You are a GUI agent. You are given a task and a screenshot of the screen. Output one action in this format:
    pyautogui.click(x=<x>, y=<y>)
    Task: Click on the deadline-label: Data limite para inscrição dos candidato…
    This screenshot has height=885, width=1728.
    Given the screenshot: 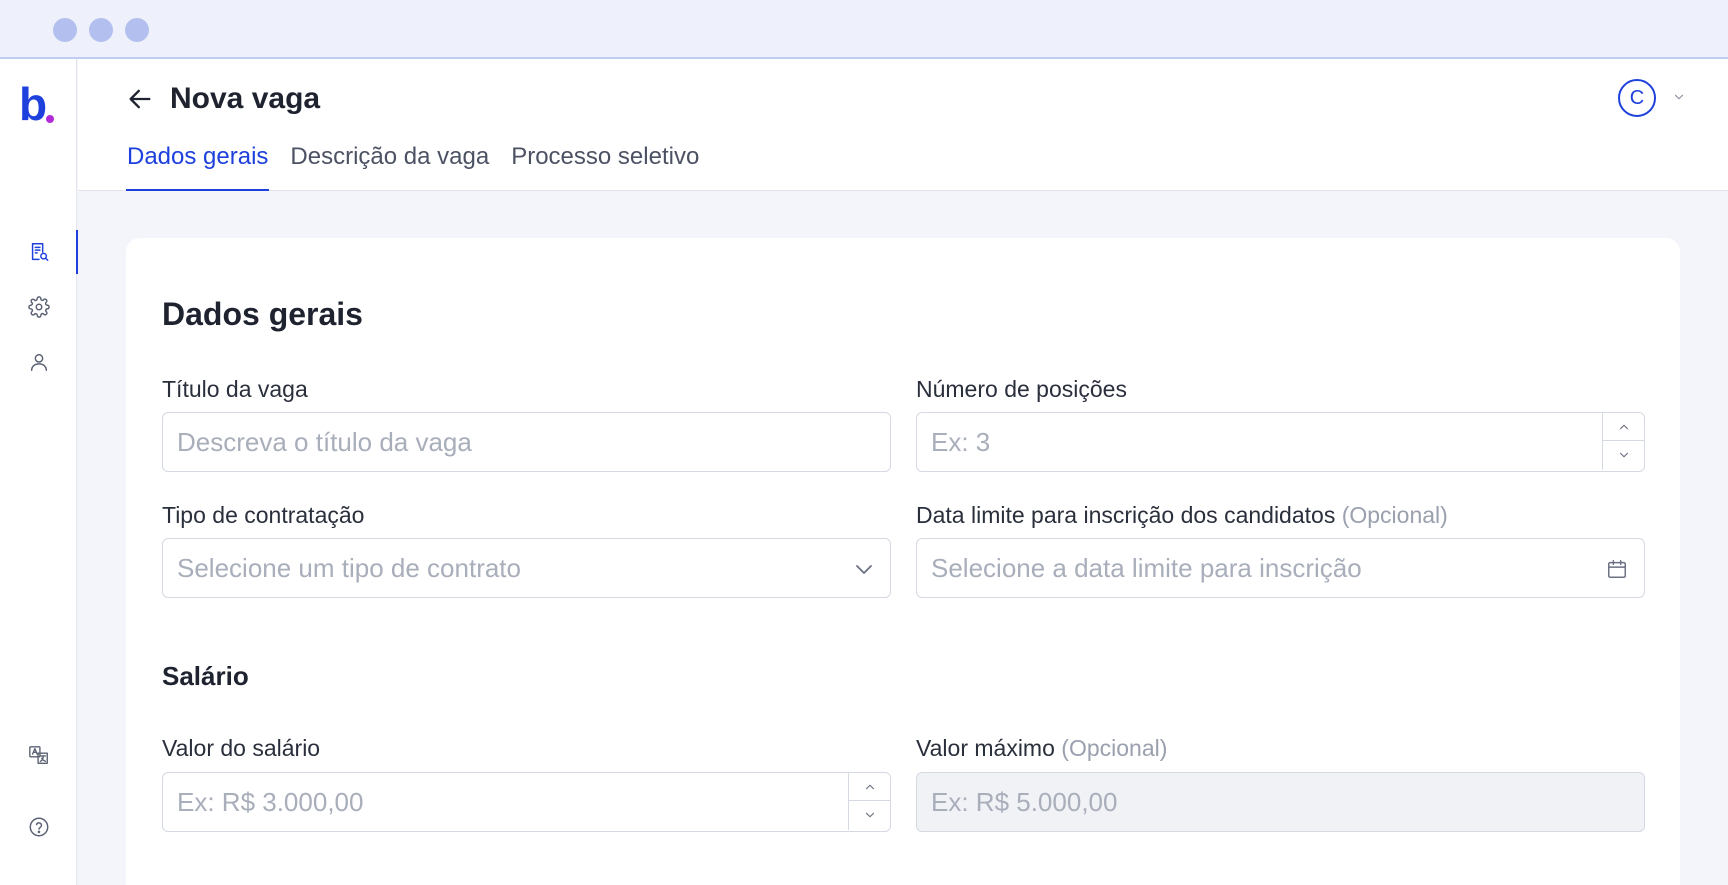 What is the action you would take?
    pyautogui.click(x=1182, y=515)
    